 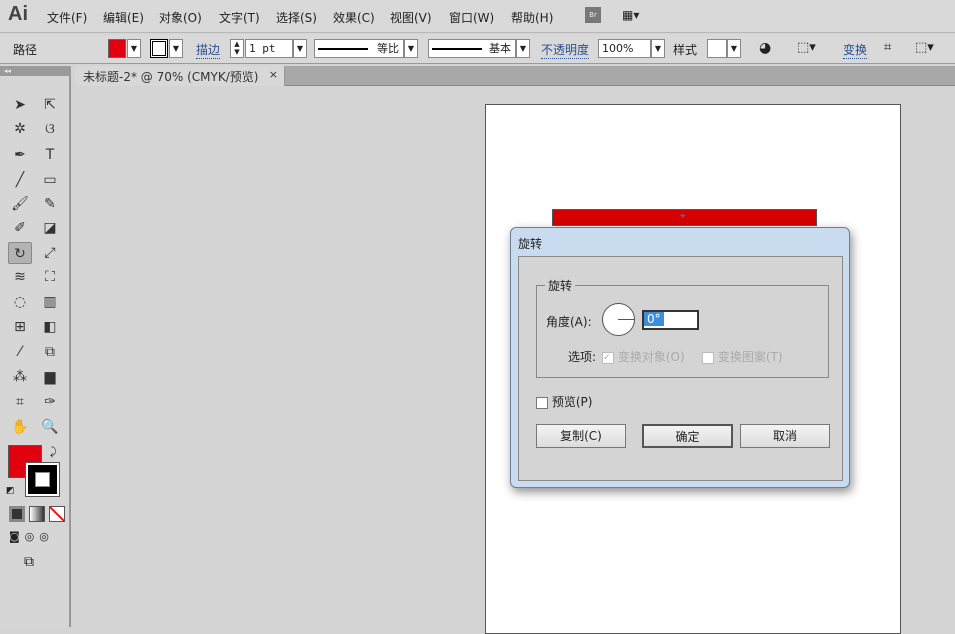 What do you see at coordinates (742, 356) in the screenshot?
I see `transform-patterns-checkbox: 变换图案(T)` at bounding box center [742, 356].